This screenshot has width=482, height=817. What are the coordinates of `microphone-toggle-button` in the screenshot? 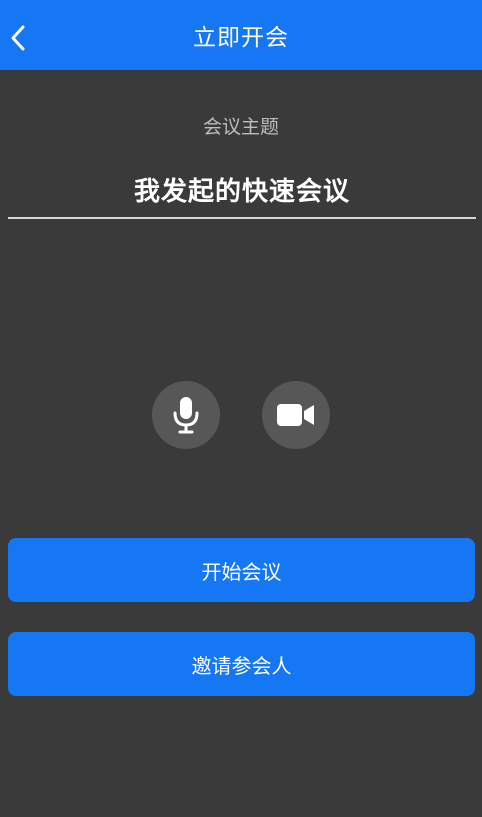 It's located at (186, 415).